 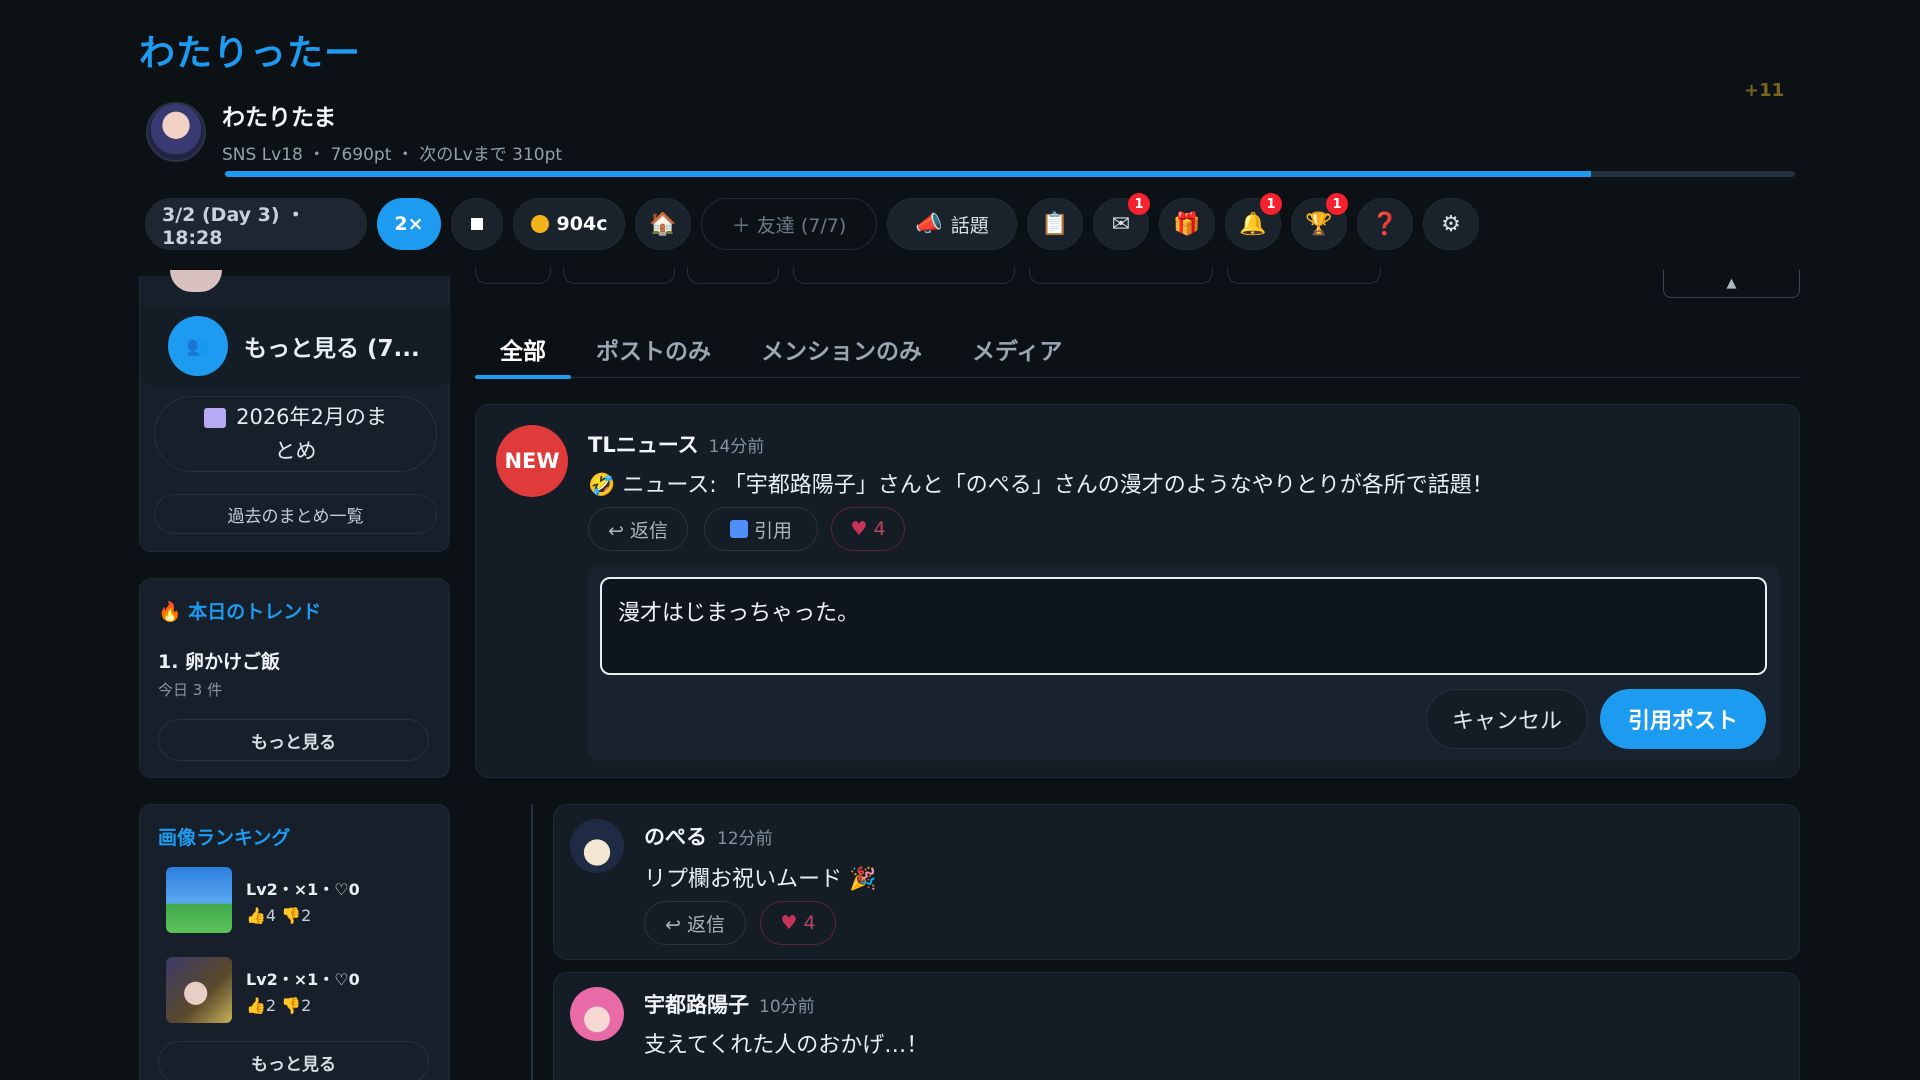 What do you see at coordinates (675, 836) in the screenshot?
I see `reply-author: のぺる` at bounding box center [675, 836].